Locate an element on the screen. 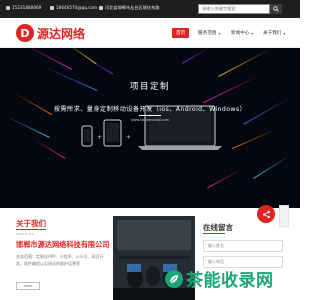 This screenshot has width=320, height=300. hero-divider is located at coordinates (150, 115).